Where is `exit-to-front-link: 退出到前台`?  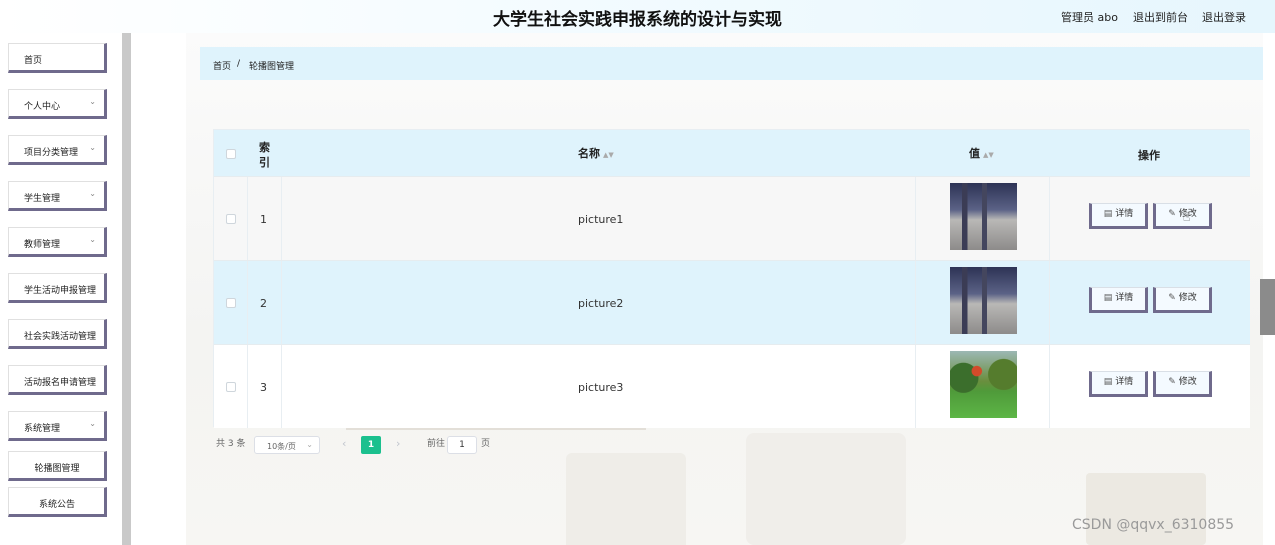 exit-to-front-link: 退出到前台 is located at coordinates (1160, 17).